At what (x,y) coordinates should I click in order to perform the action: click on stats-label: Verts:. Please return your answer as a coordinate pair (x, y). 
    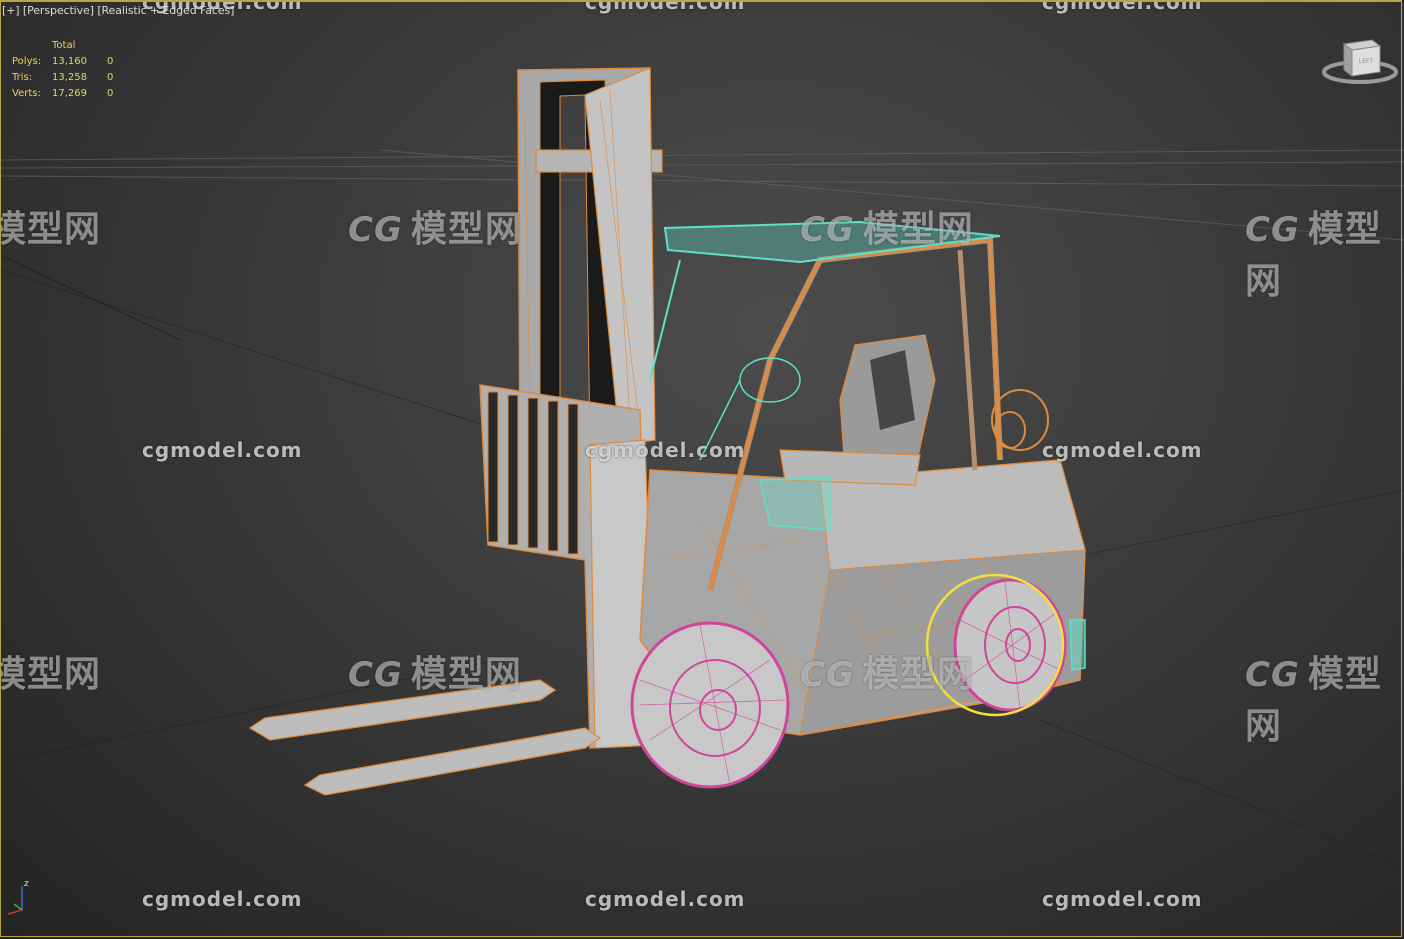
    Looking at the image, I should click on (26, 93).